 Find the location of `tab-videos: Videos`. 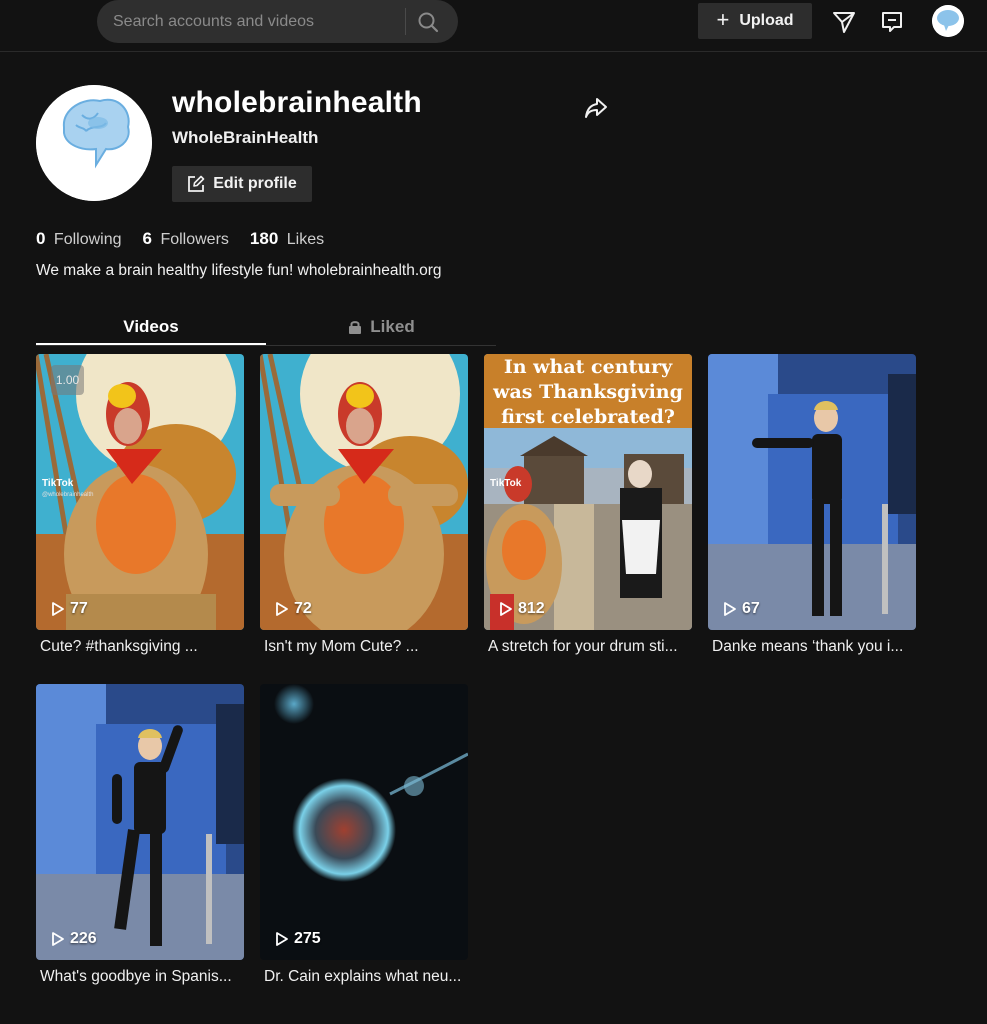

tab-videos: Videos is located at coordinates (151, 327).